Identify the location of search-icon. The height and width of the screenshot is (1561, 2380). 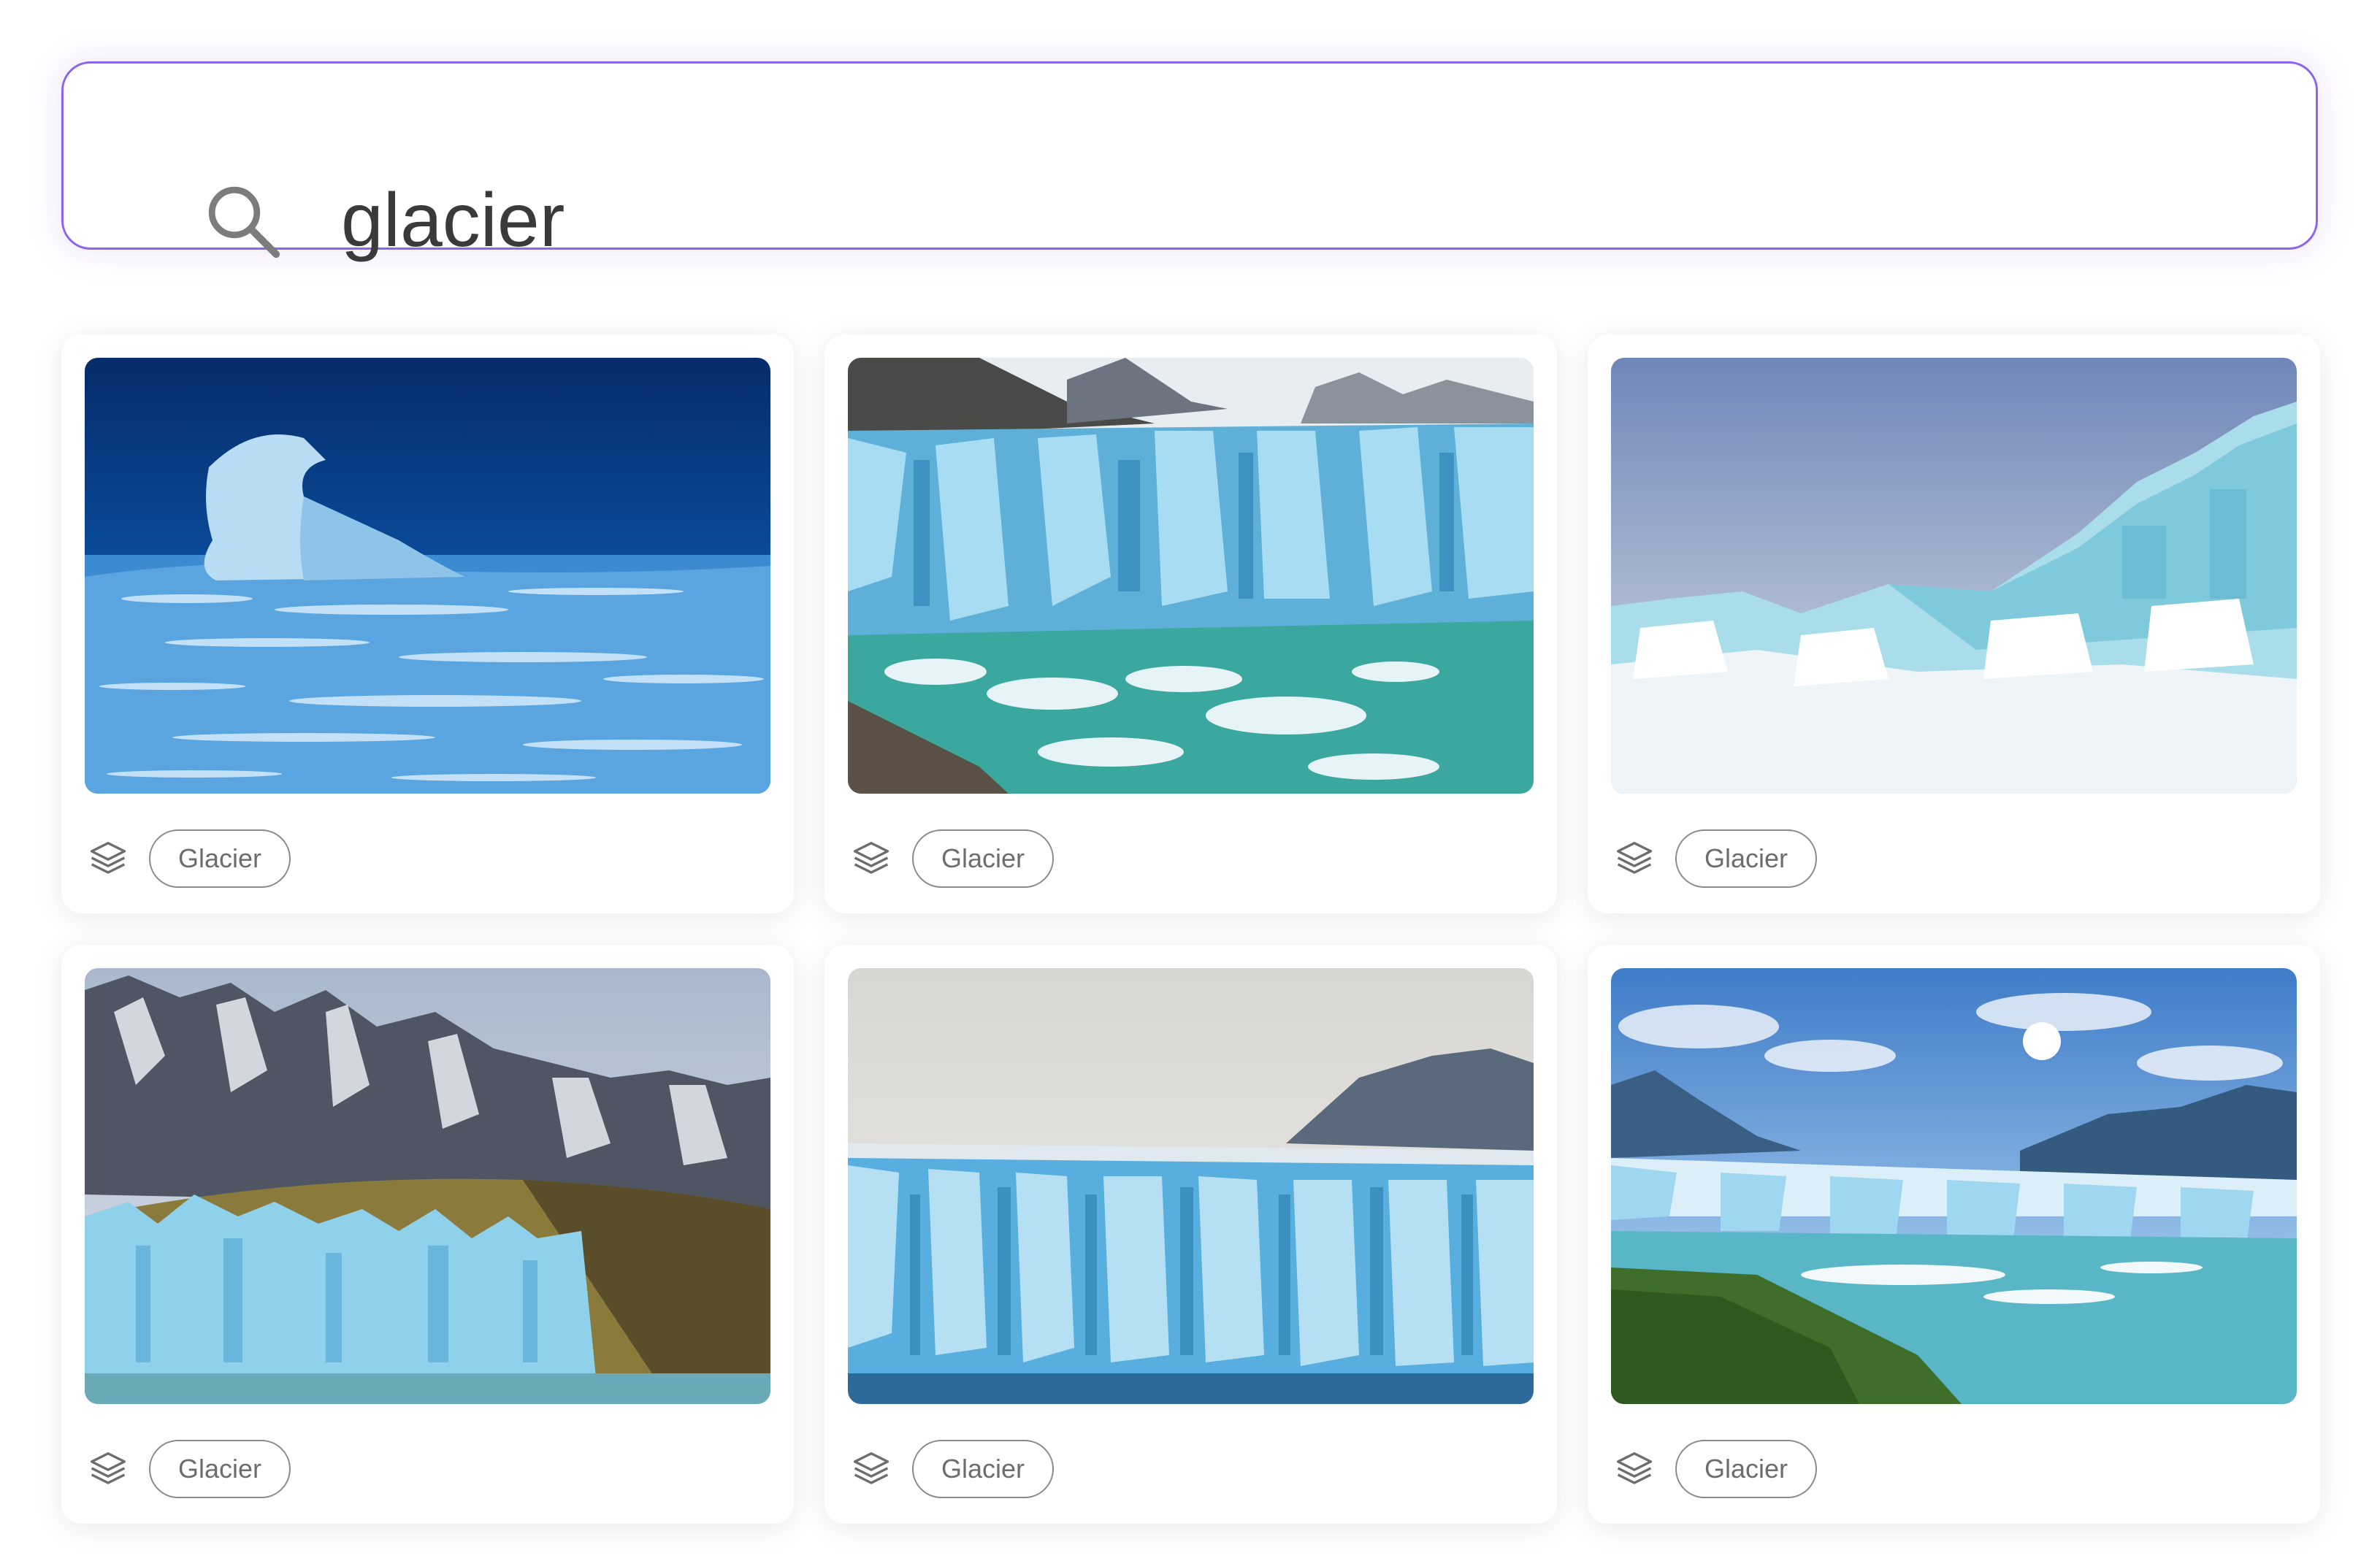
(242, 221).